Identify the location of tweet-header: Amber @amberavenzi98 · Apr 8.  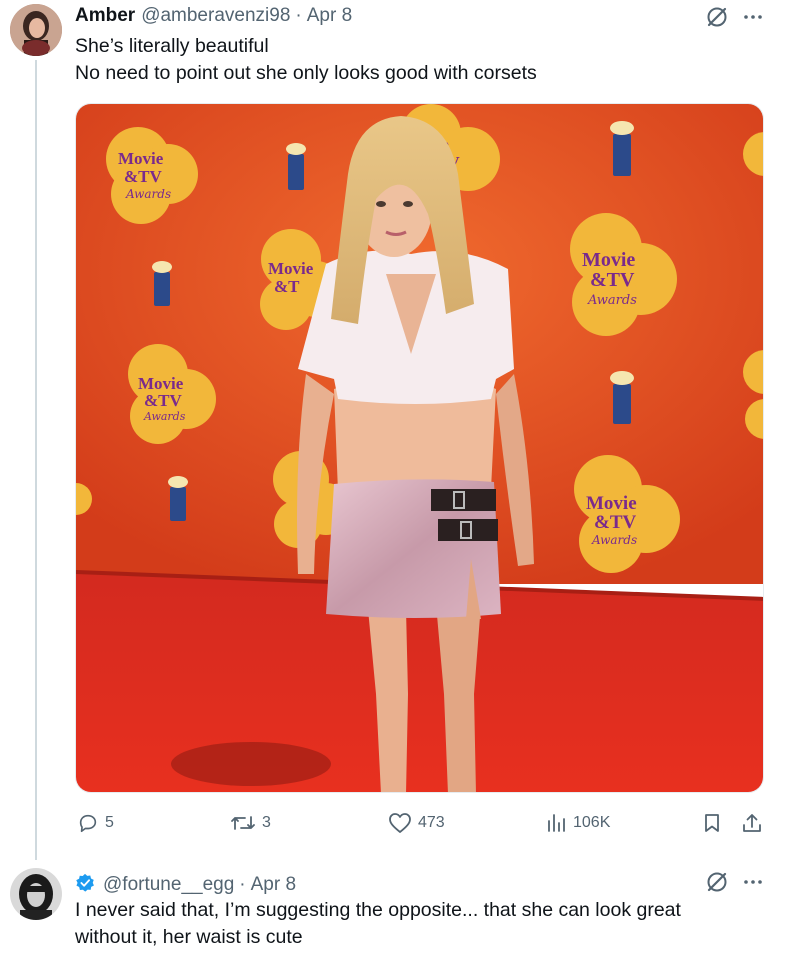
(213, 16).